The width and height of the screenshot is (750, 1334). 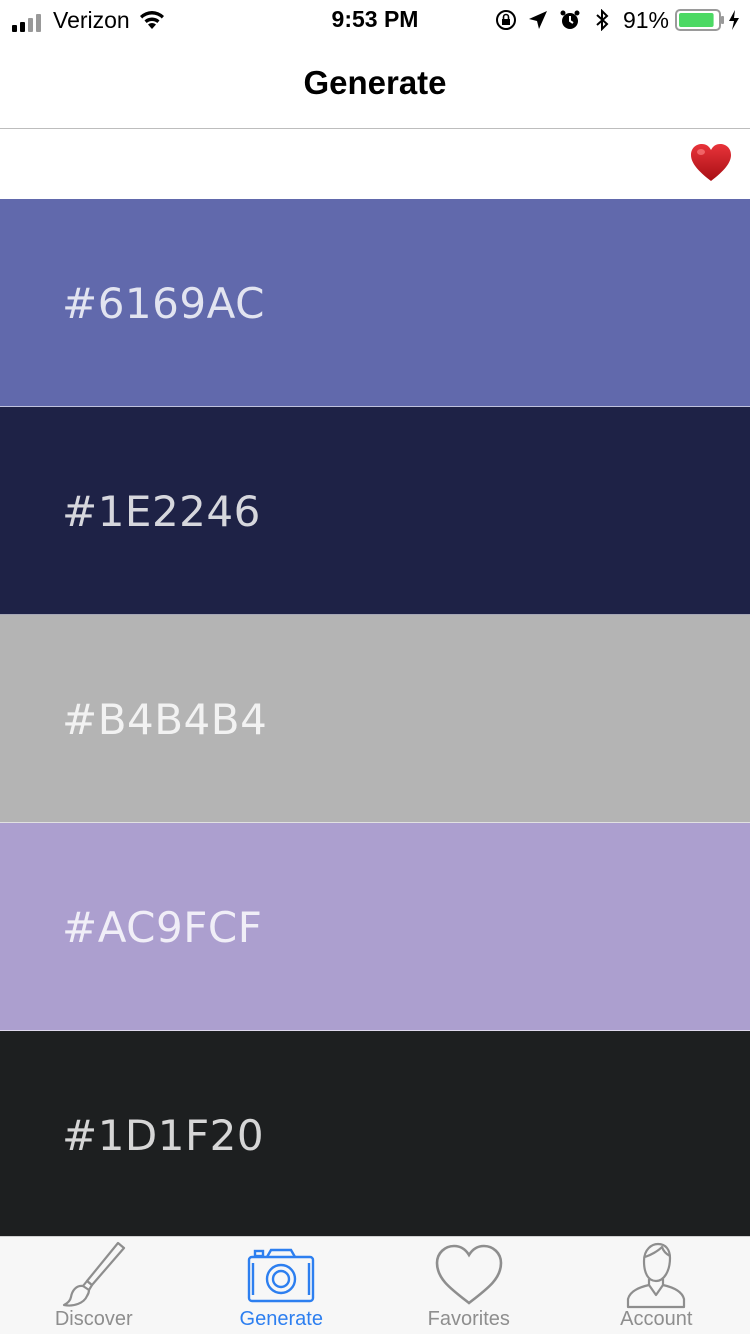 I want to click on status-right: 91%, so click(x=612, y=20).